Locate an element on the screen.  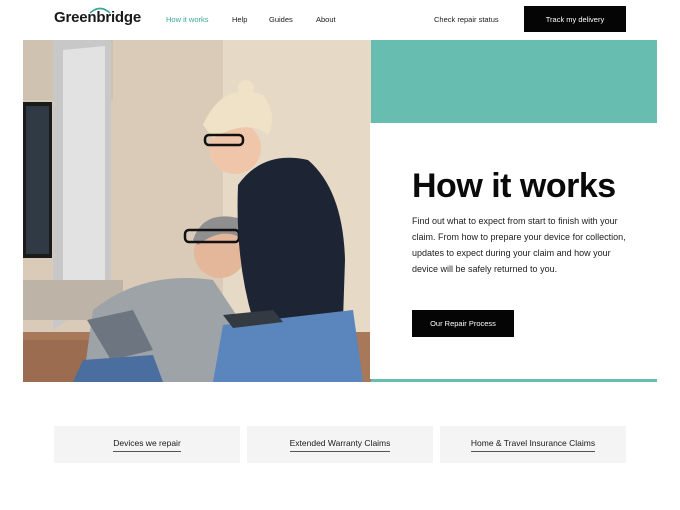
nav-guides: Guides is located at coordinates (281, 19).